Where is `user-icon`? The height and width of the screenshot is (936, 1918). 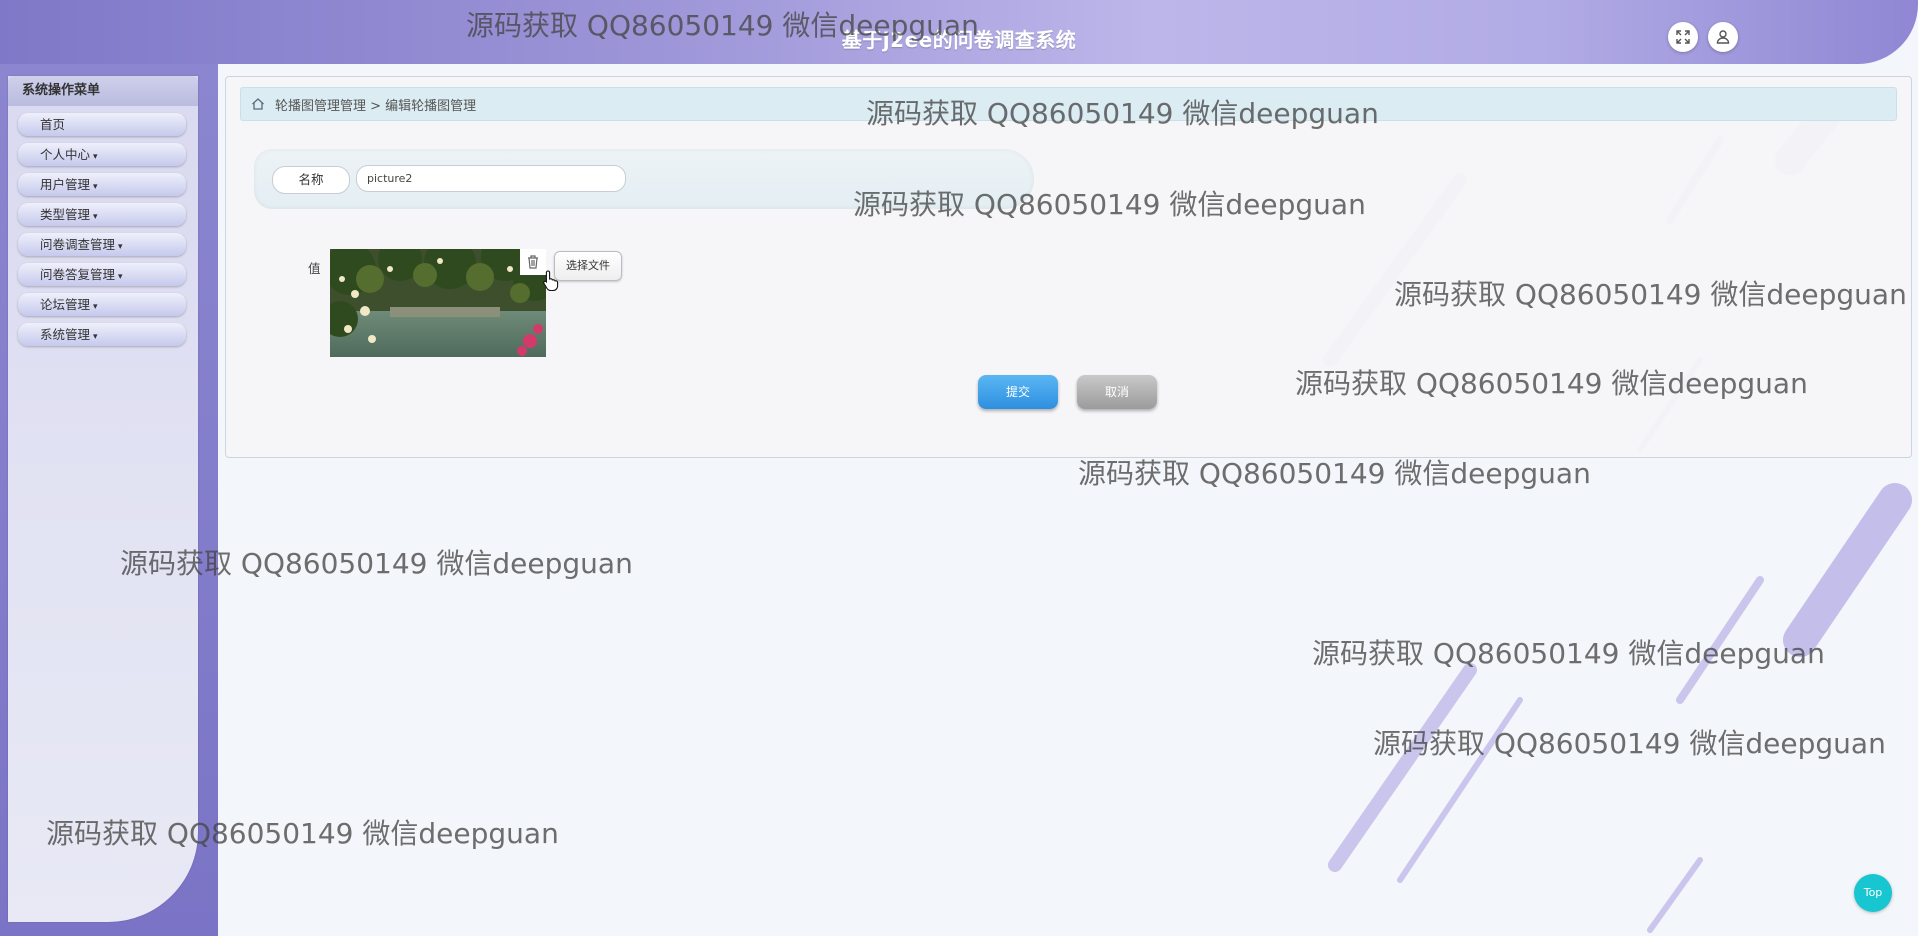 user-icon is located at coordinates (1723, 37).